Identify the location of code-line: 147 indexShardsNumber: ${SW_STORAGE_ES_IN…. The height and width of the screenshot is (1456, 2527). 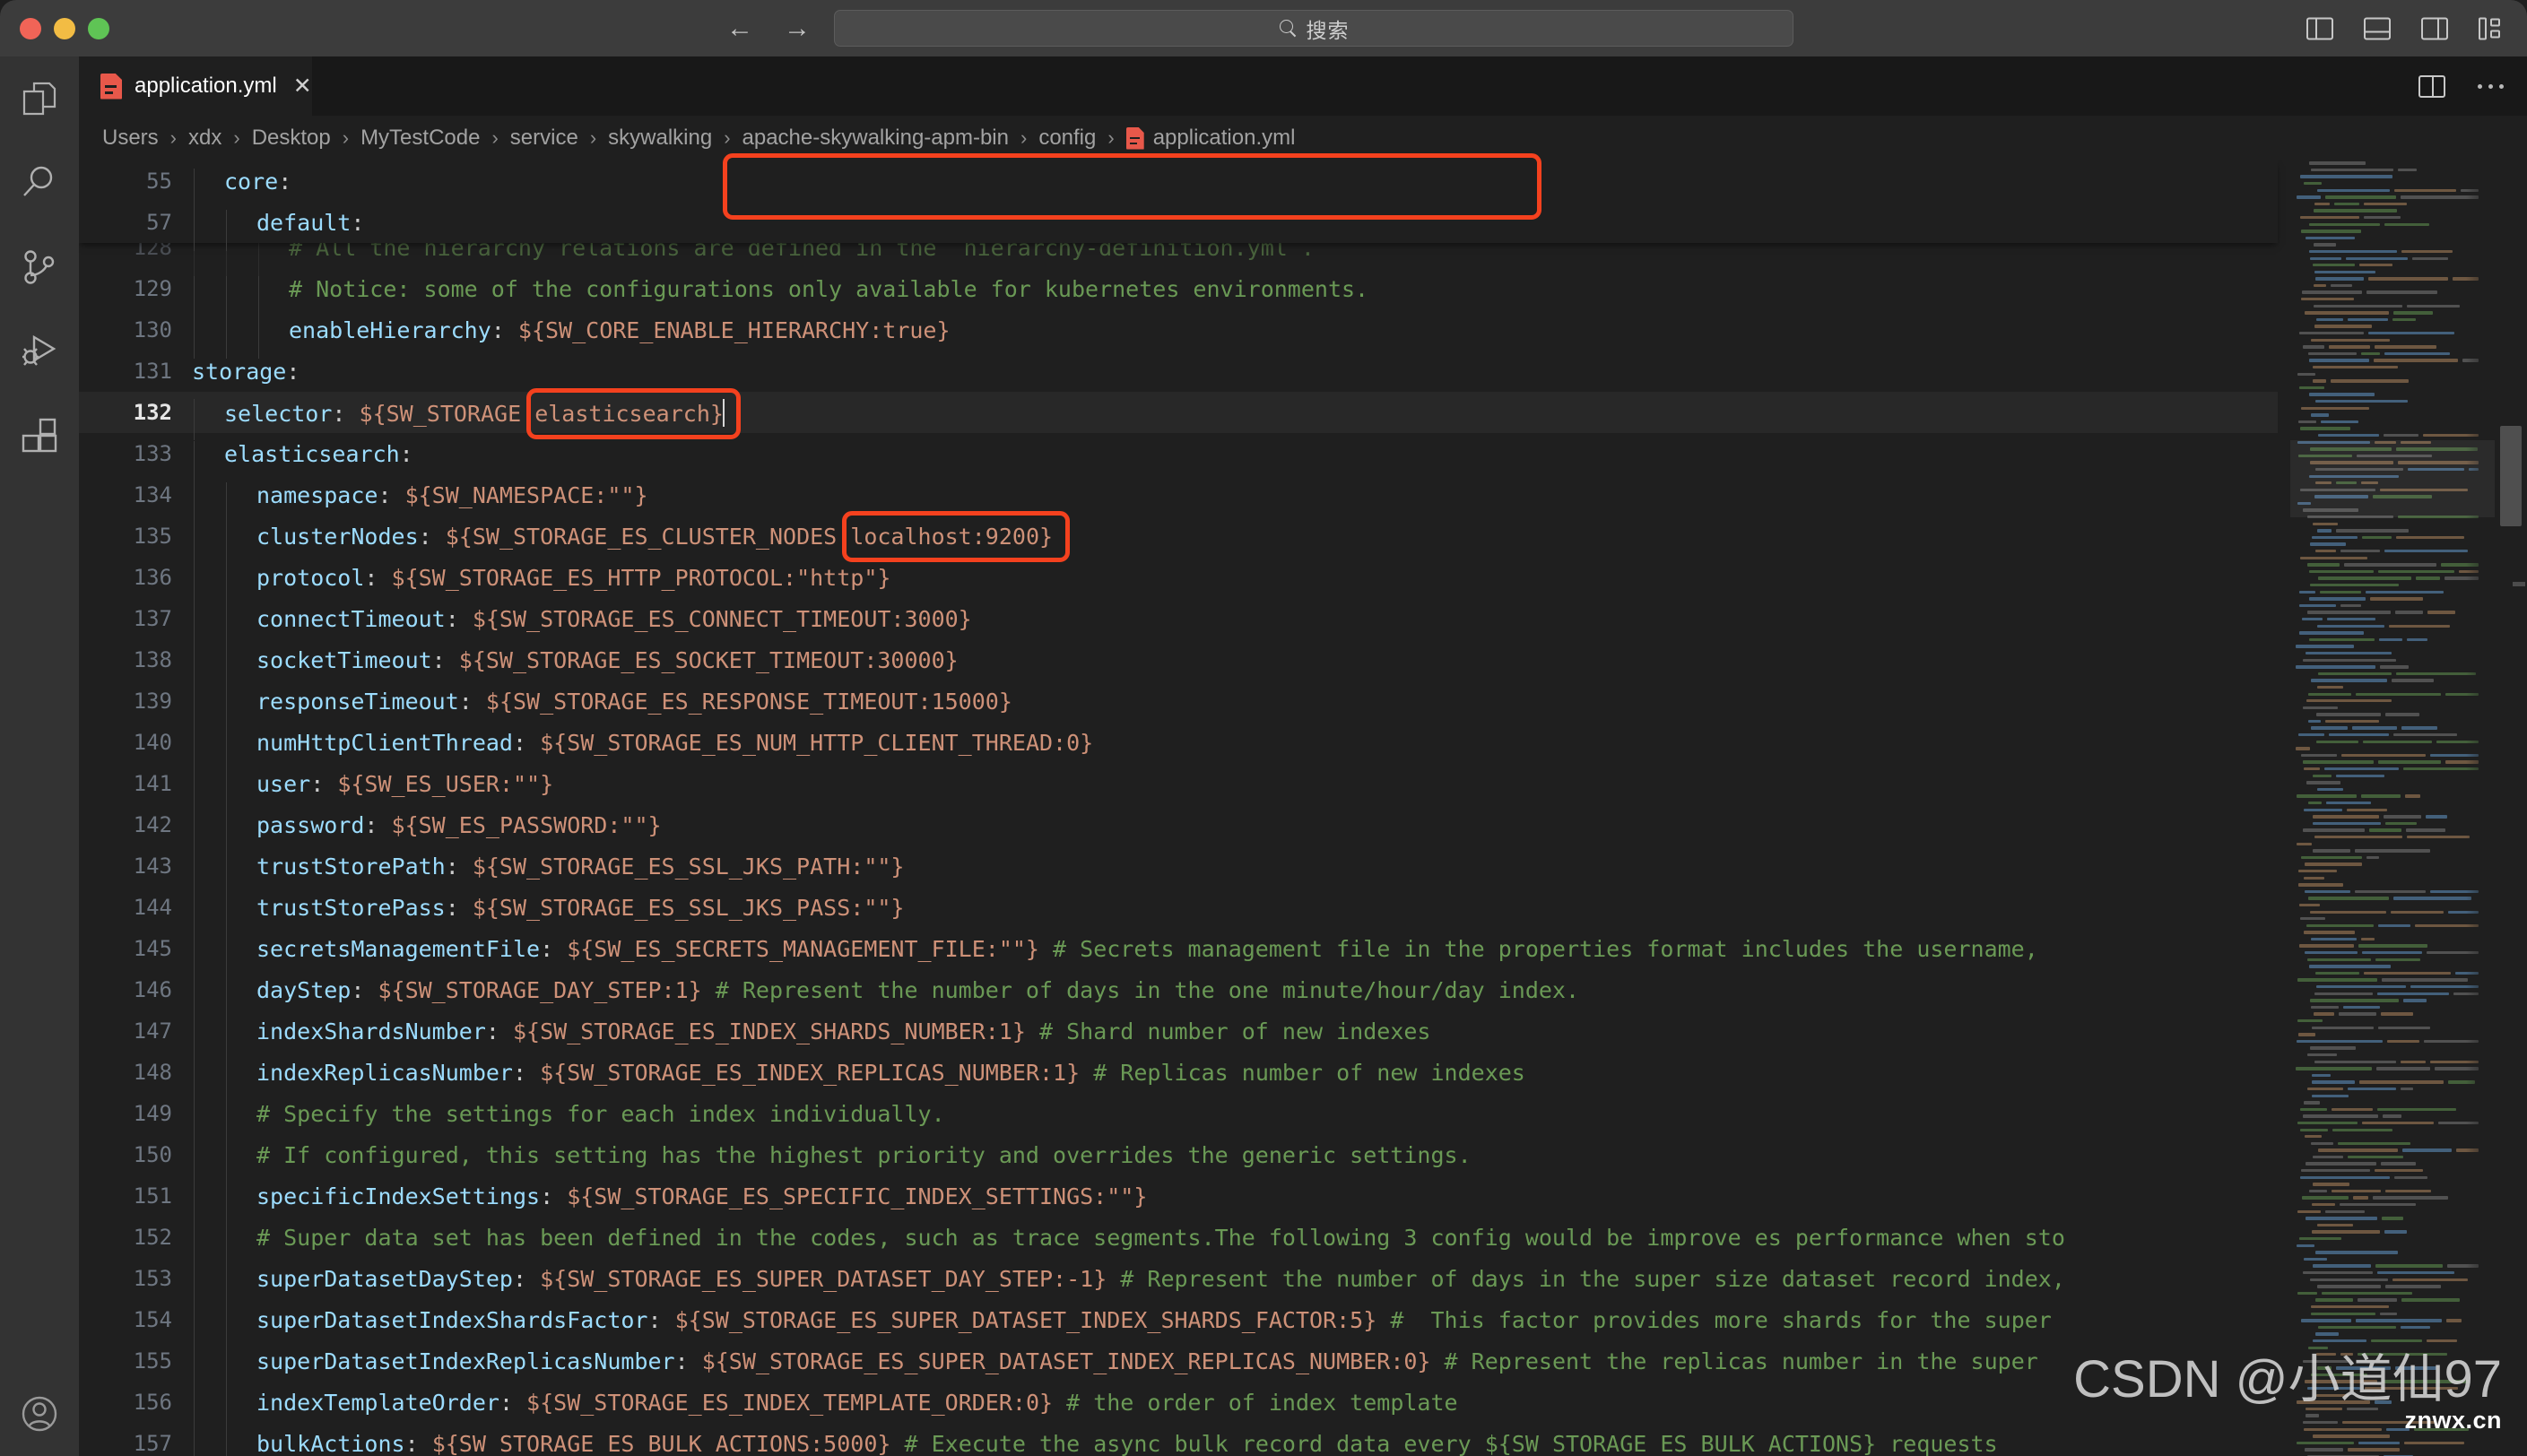
(1178, 1035).